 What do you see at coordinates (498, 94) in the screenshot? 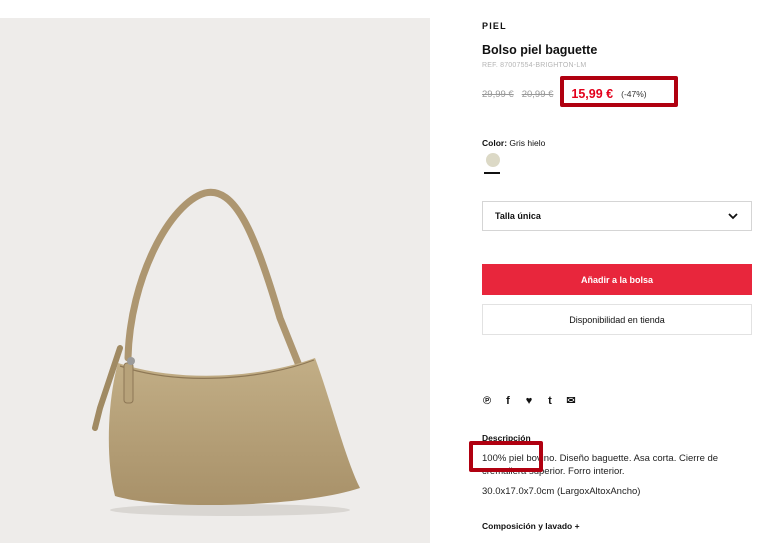
I see `price-original: 29,99 €` at bounding box center [498, 94].